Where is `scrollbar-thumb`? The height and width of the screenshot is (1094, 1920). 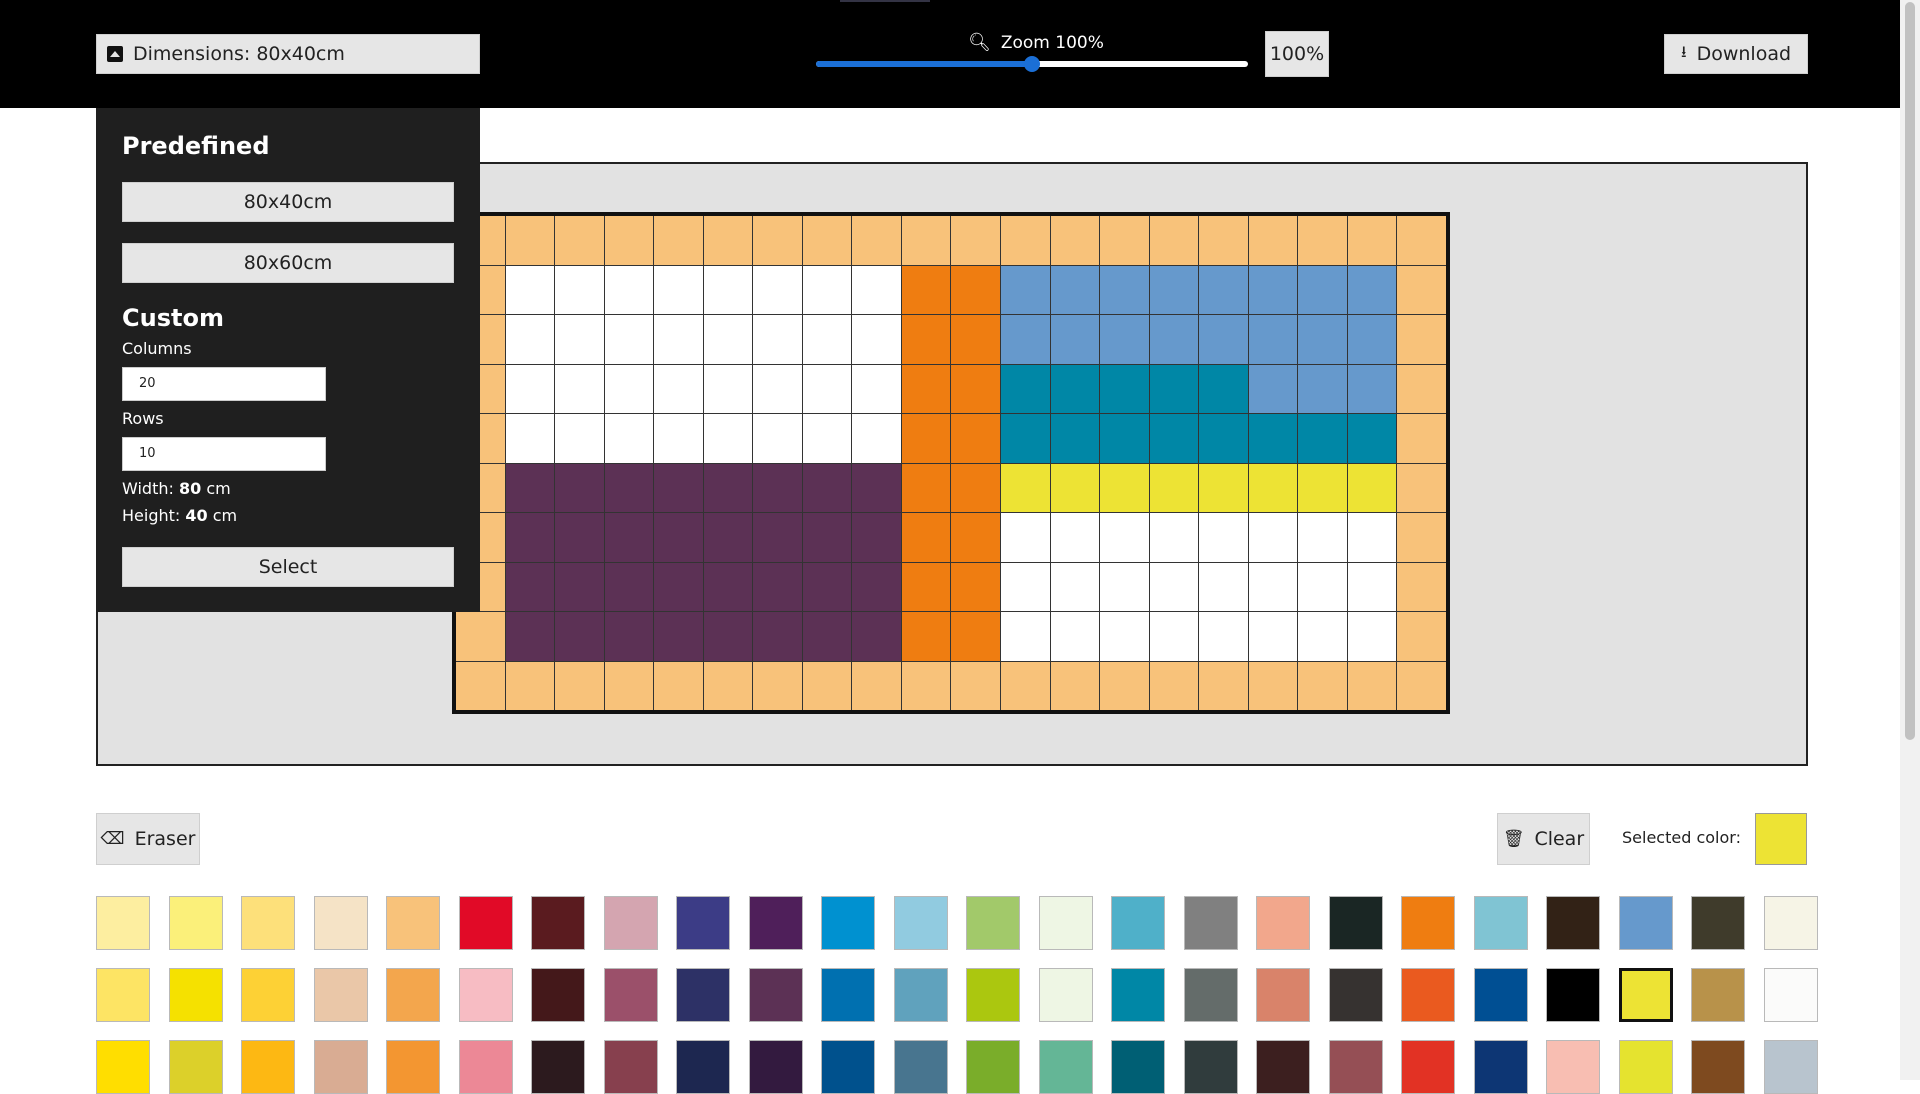
scrollbar-thumb is located at coordinates (1910, 371).